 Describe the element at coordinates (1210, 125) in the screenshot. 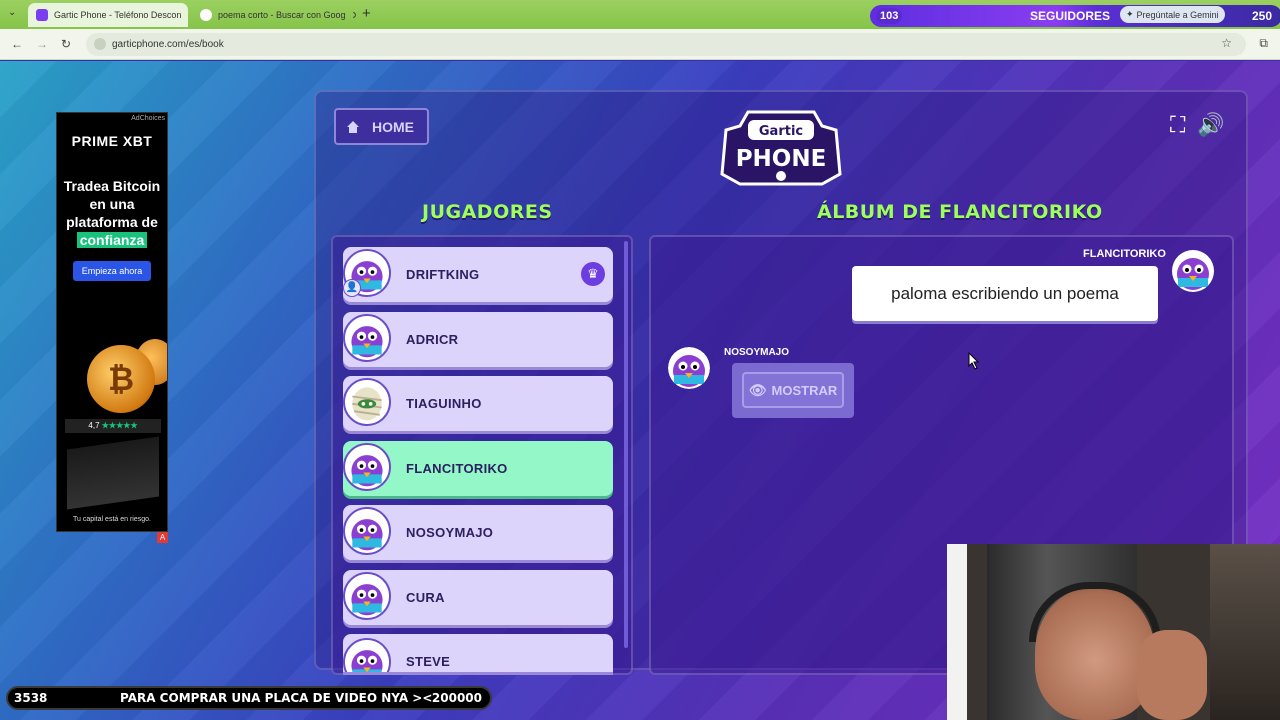

I see `volume-icon: 🔊` at that location.